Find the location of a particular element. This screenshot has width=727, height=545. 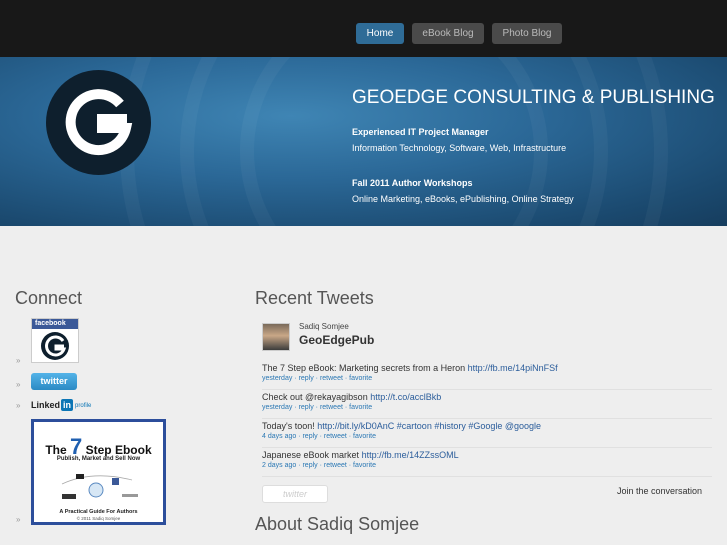

connect-heading: Connect is located at coordinates (49, 298).